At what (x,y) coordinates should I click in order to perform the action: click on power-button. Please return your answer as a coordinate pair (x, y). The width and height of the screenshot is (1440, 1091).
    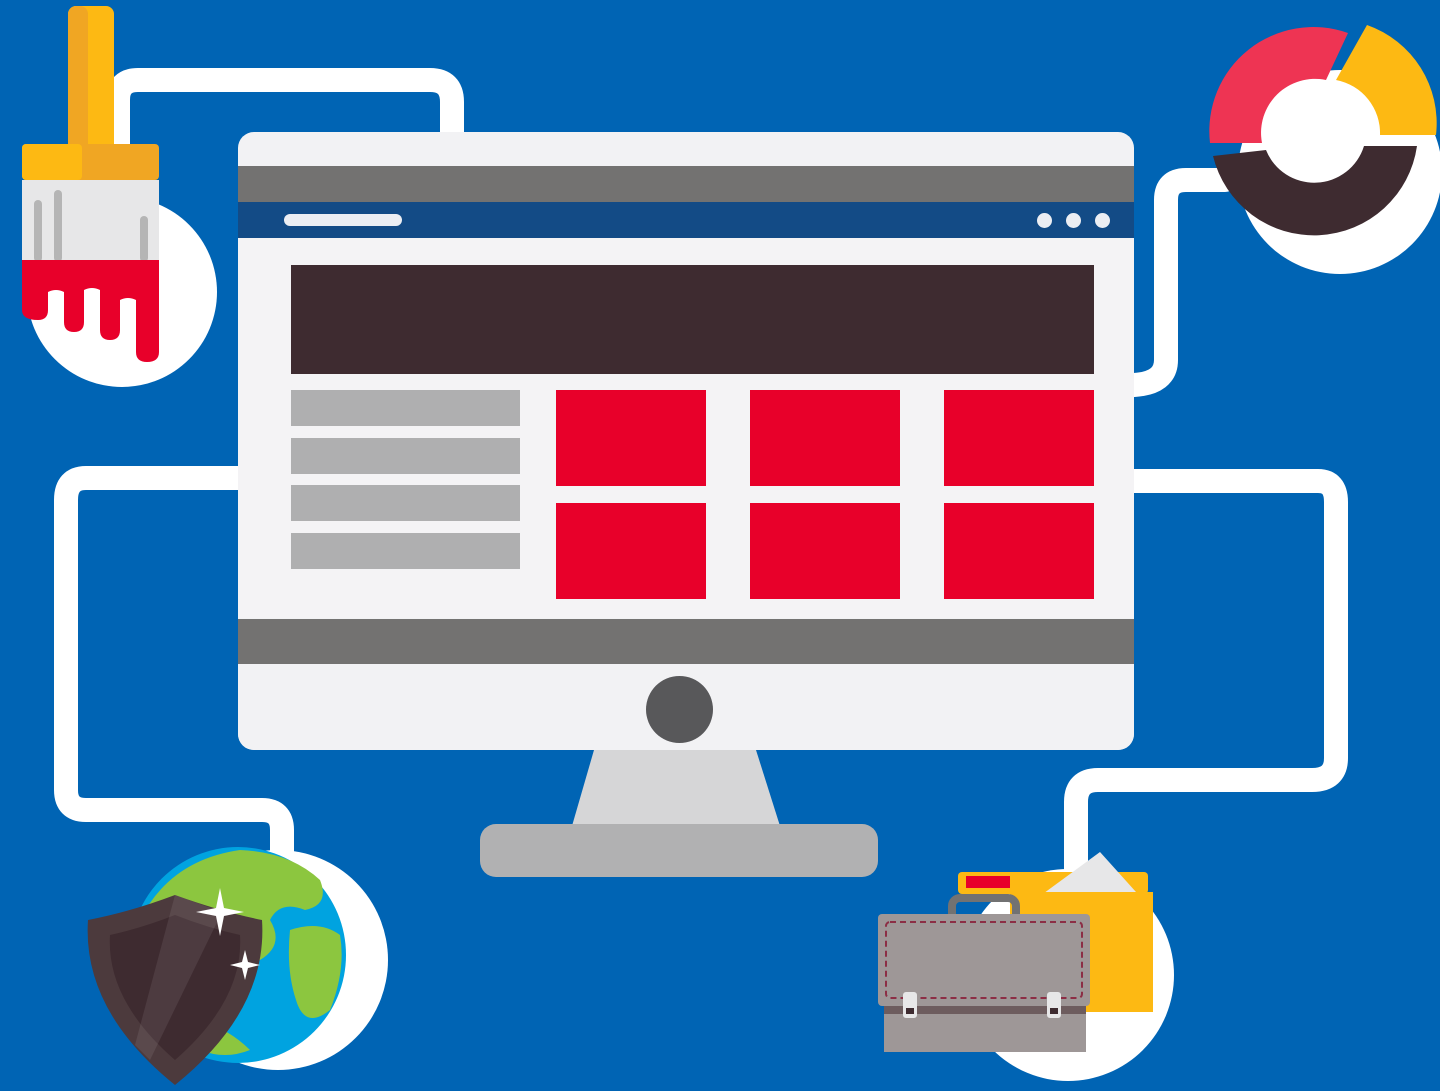
    Looking at the image, I should click on (679, 709).